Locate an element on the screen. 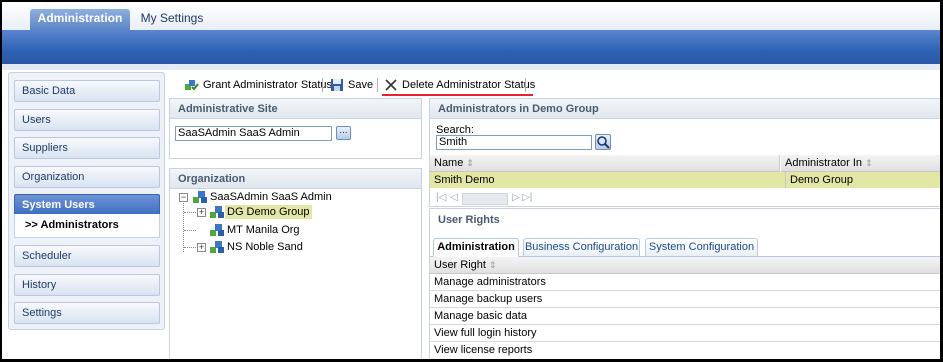 The height and width of the screenshot is (362, 943). save-icon is located at coordinates (337, 85).